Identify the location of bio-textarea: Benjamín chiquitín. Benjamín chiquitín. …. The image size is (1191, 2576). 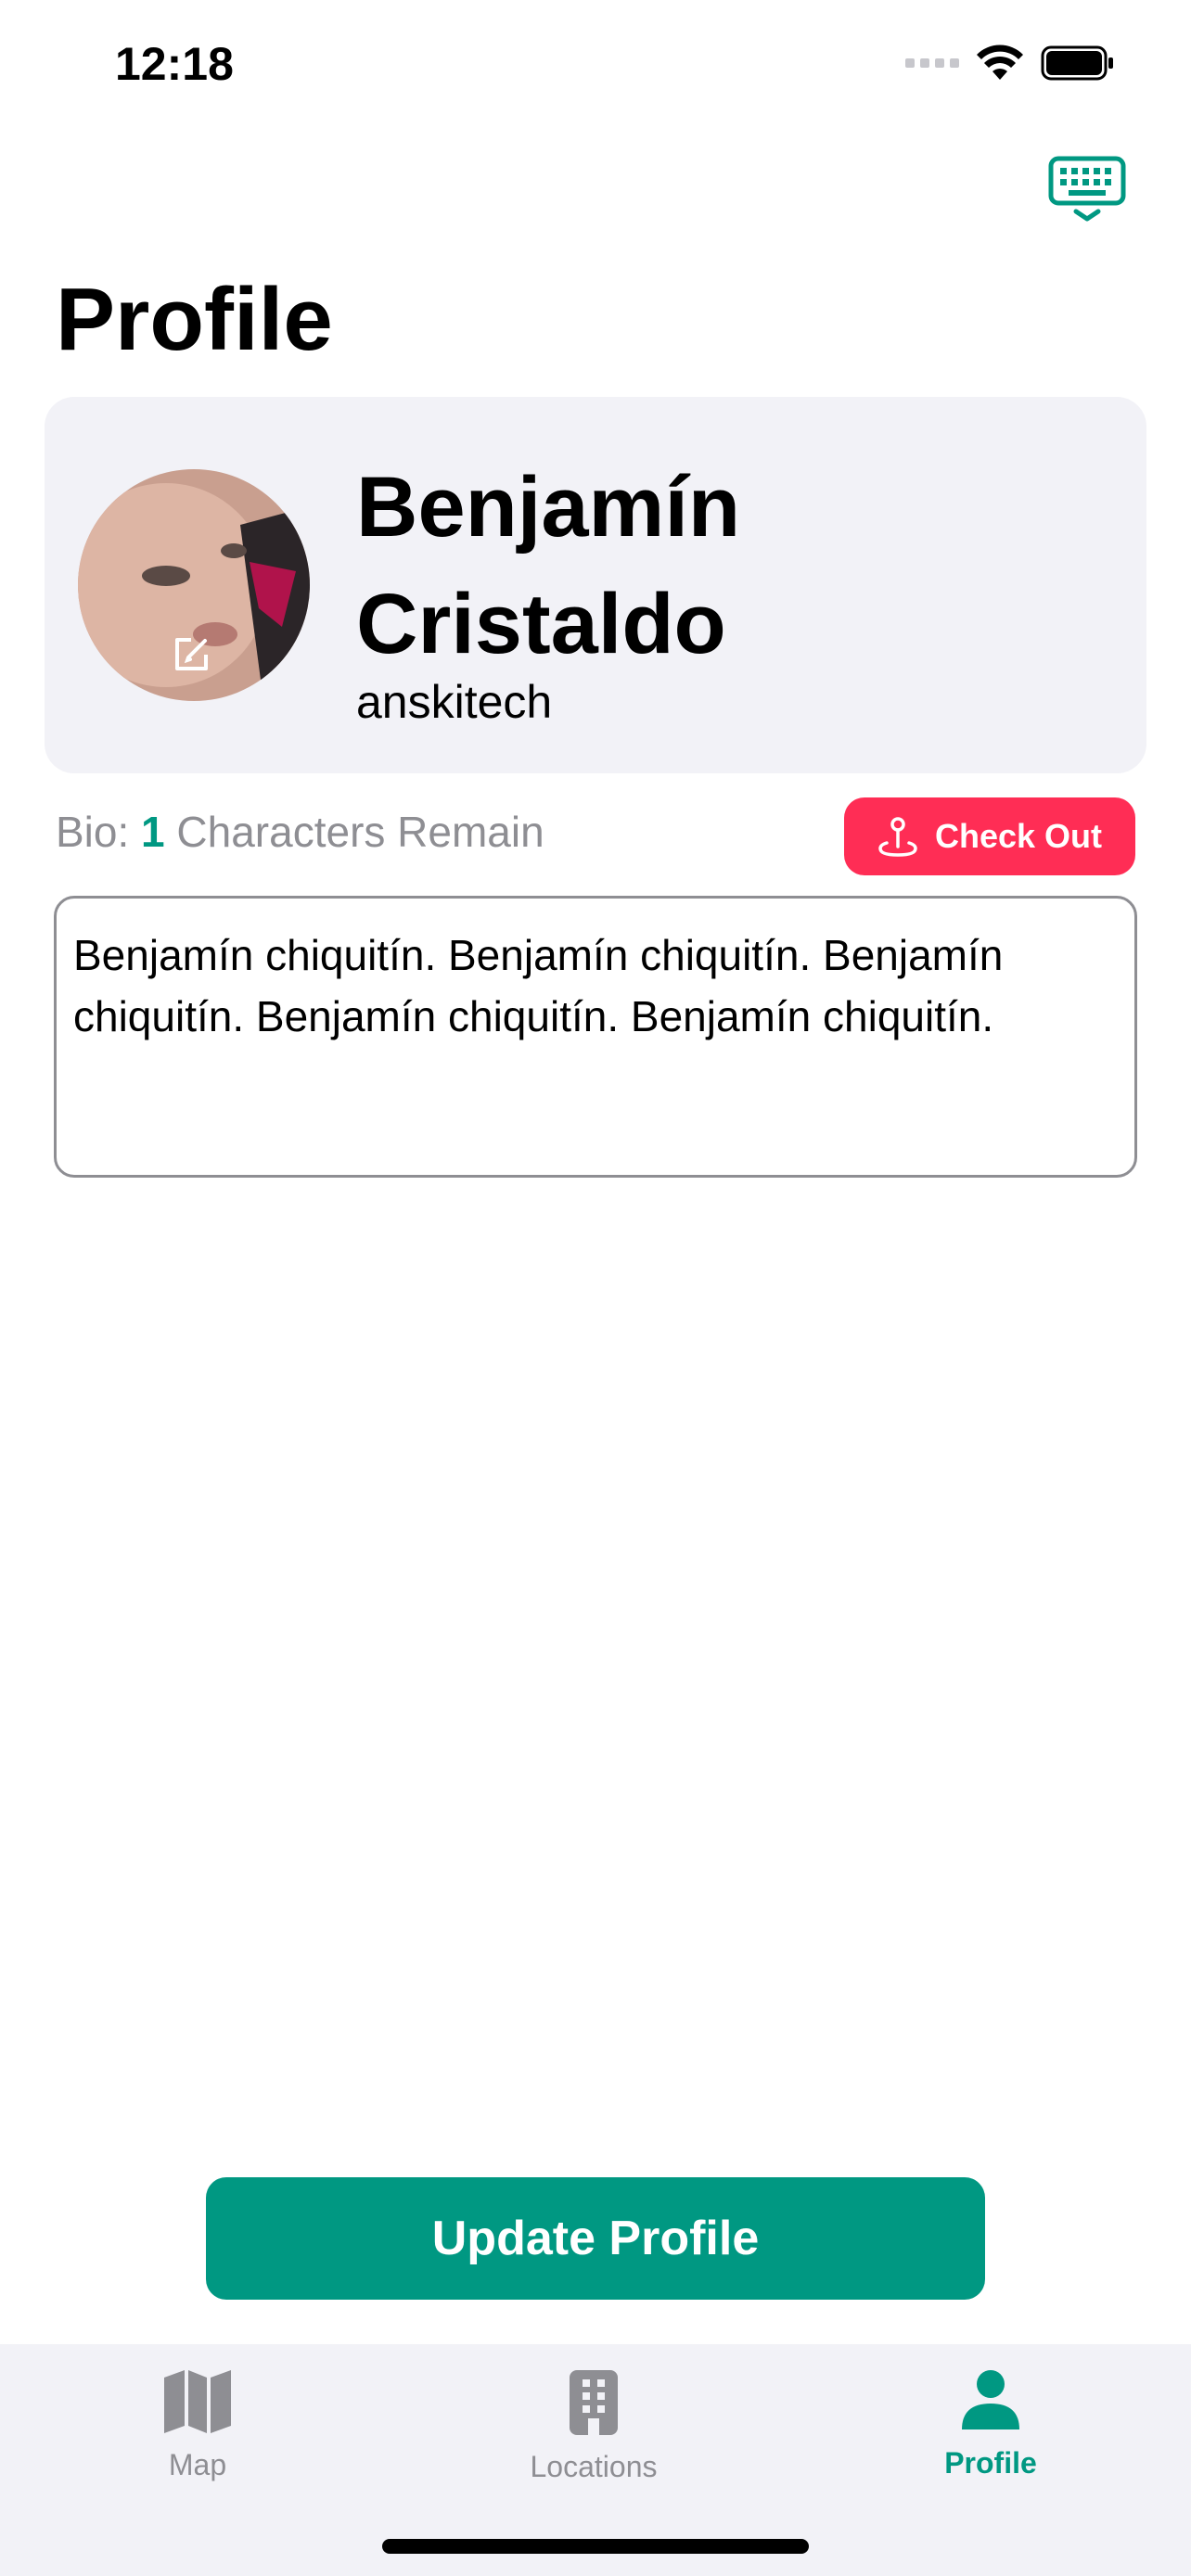
(595, 1037).